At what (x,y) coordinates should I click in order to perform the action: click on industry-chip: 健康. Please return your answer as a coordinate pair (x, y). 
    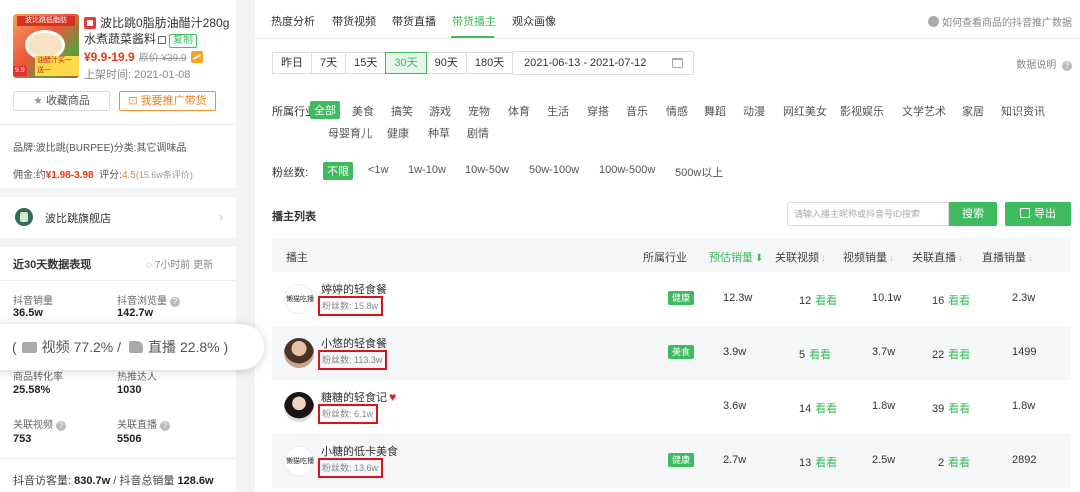
    Looking at the image, I should click on (398, 133).